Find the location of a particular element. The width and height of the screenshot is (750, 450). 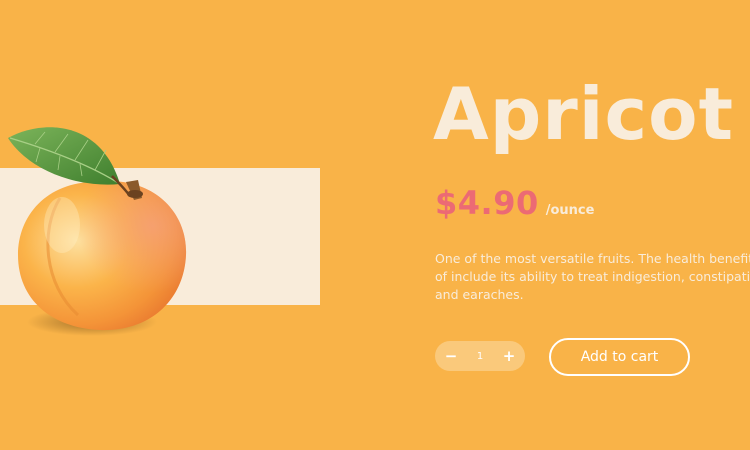

product-price: $4.90 is located at coordinates (487, 203).